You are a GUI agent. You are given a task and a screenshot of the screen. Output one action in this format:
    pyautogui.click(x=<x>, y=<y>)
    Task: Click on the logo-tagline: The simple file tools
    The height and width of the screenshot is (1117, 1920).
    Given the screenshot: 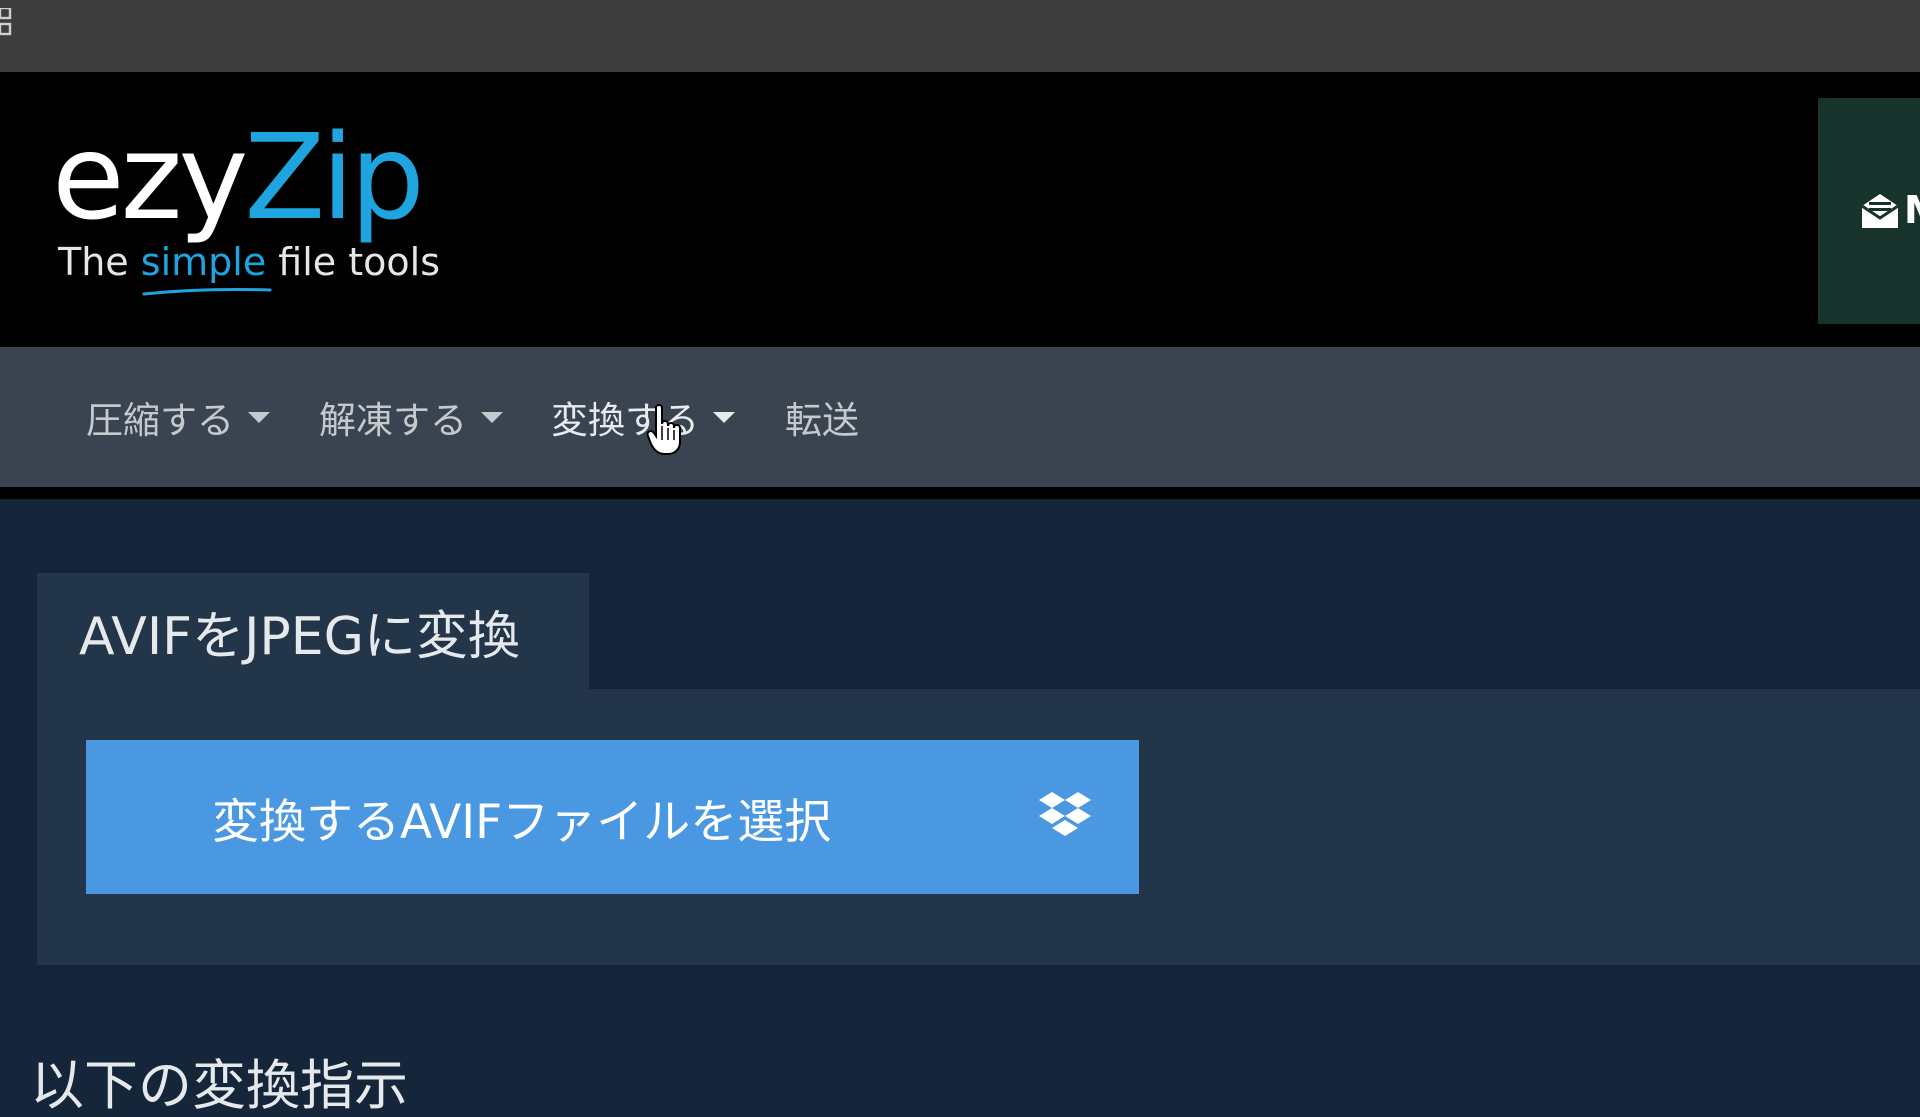 What is the action you would take?
    pyautogui.click(x=249, y=262)
    